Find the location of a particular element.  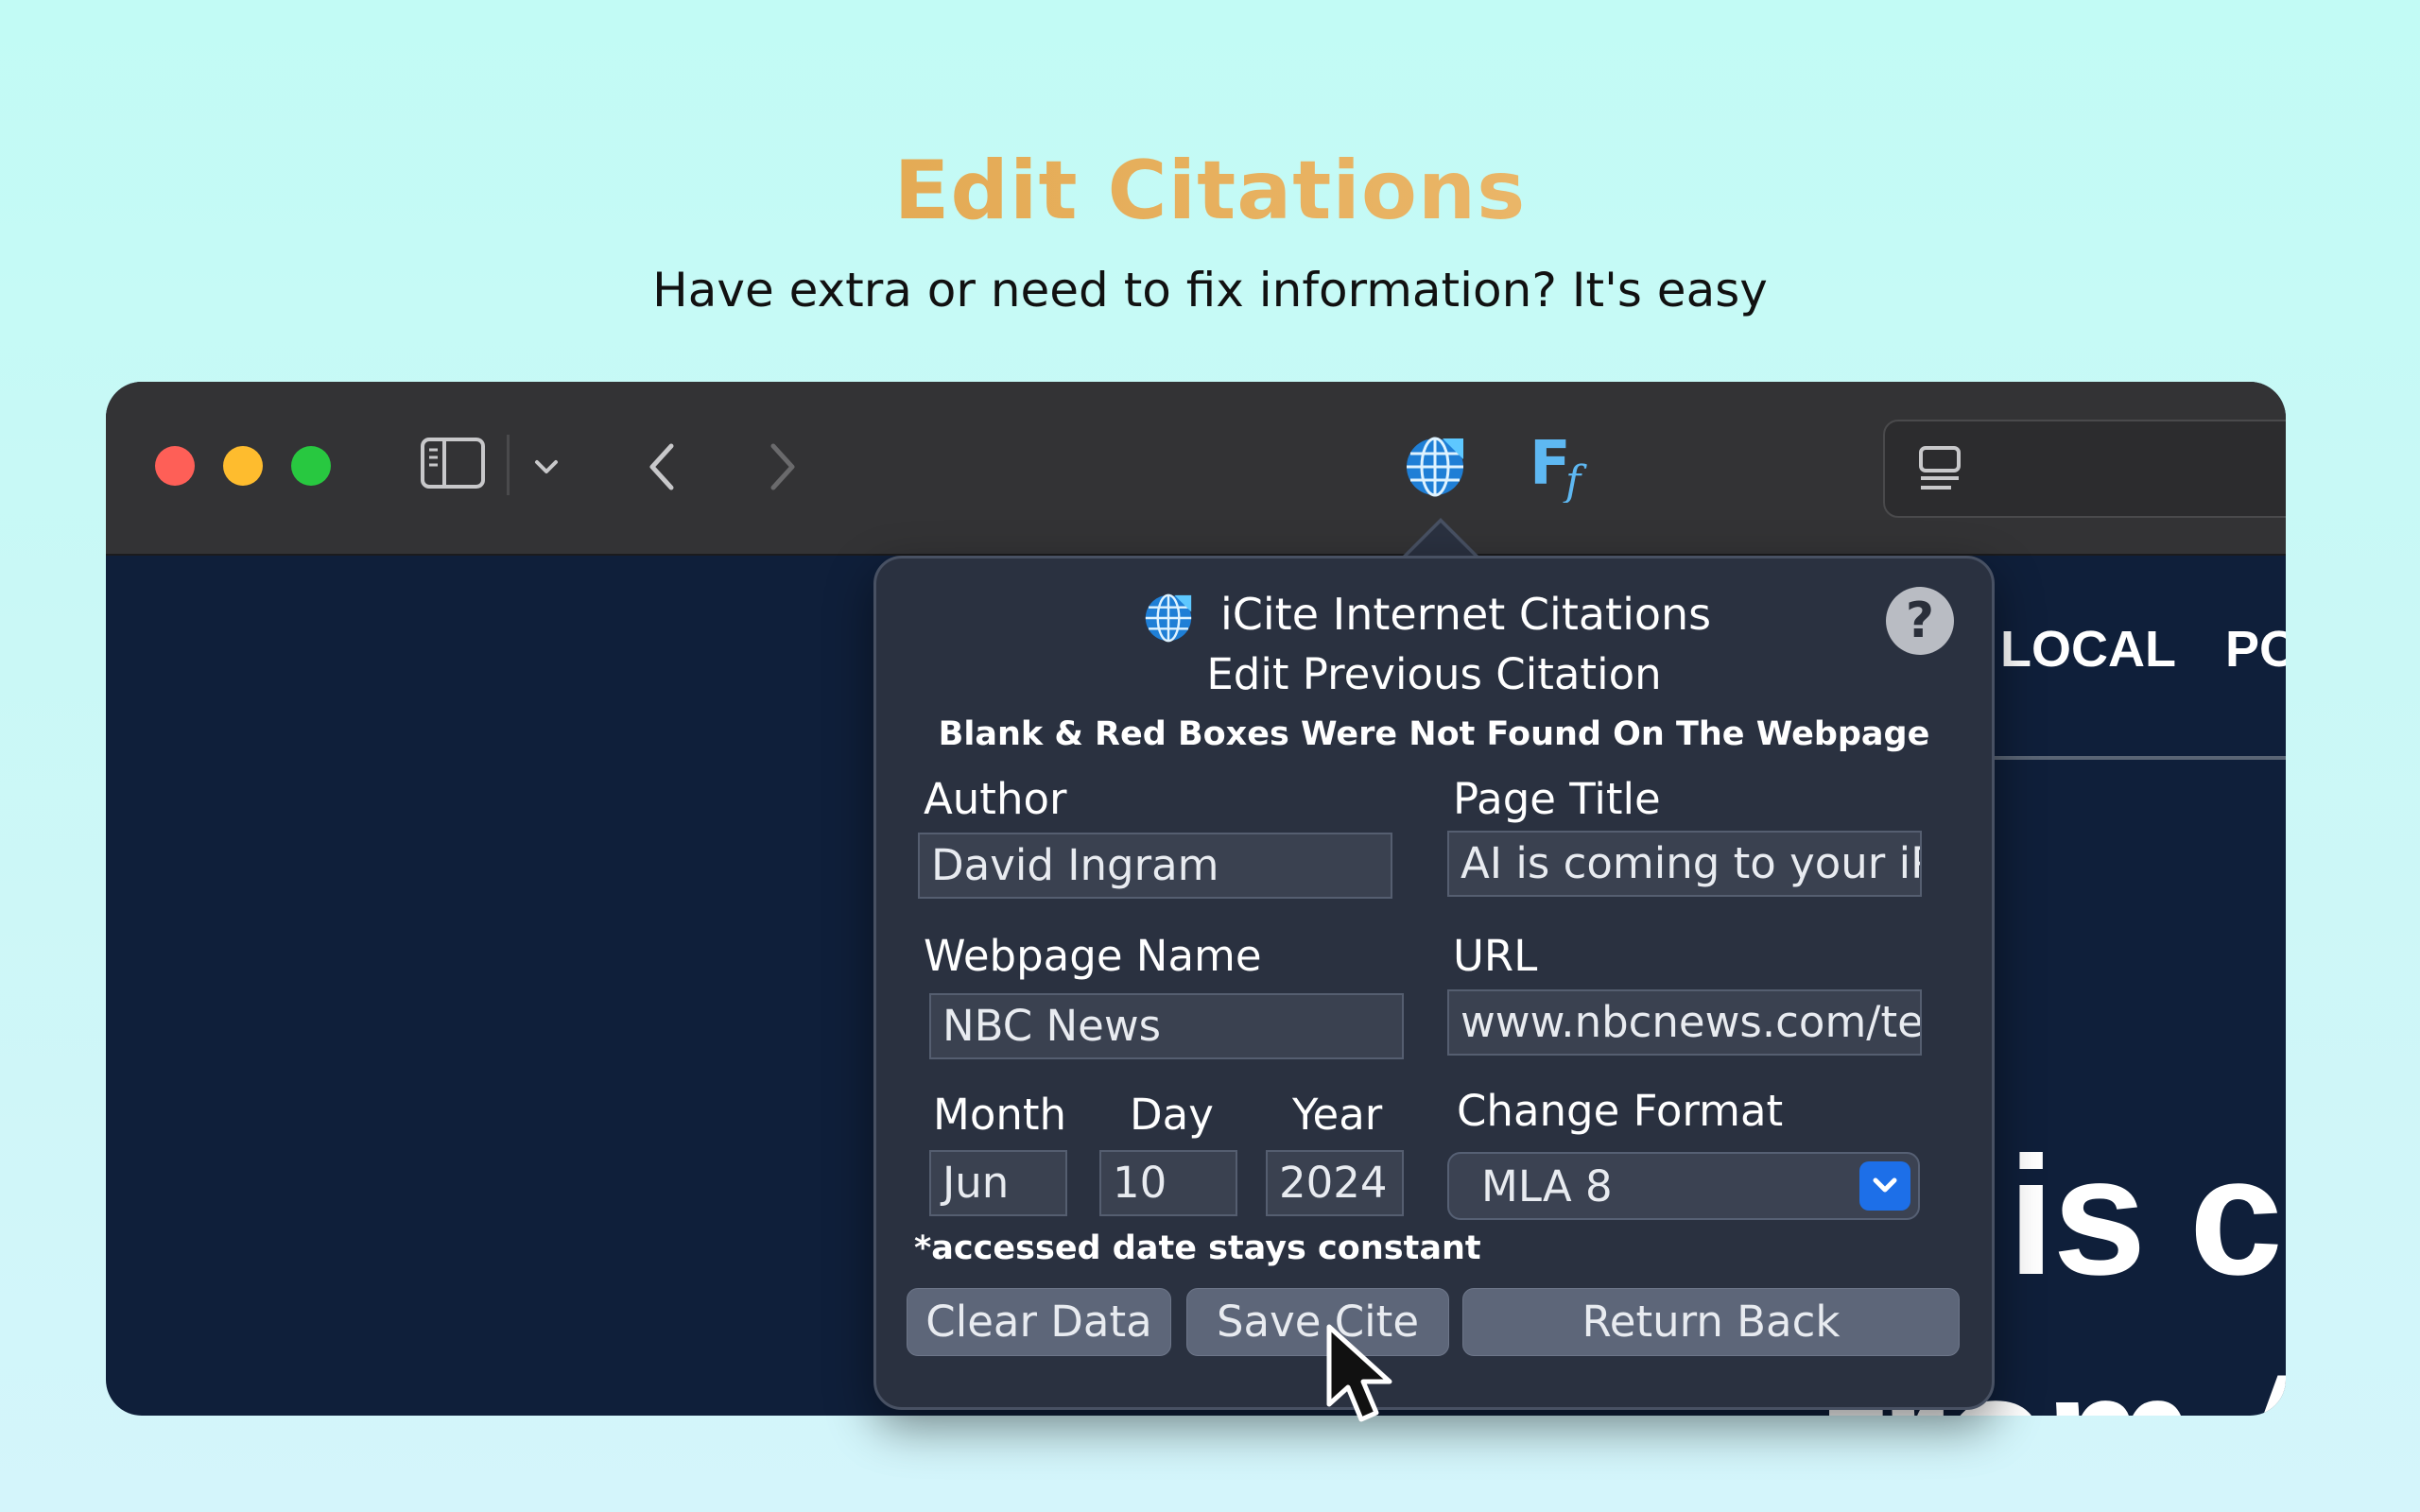

page-title-field: AI is coming to your iP is located at coordinates (1684, 864).